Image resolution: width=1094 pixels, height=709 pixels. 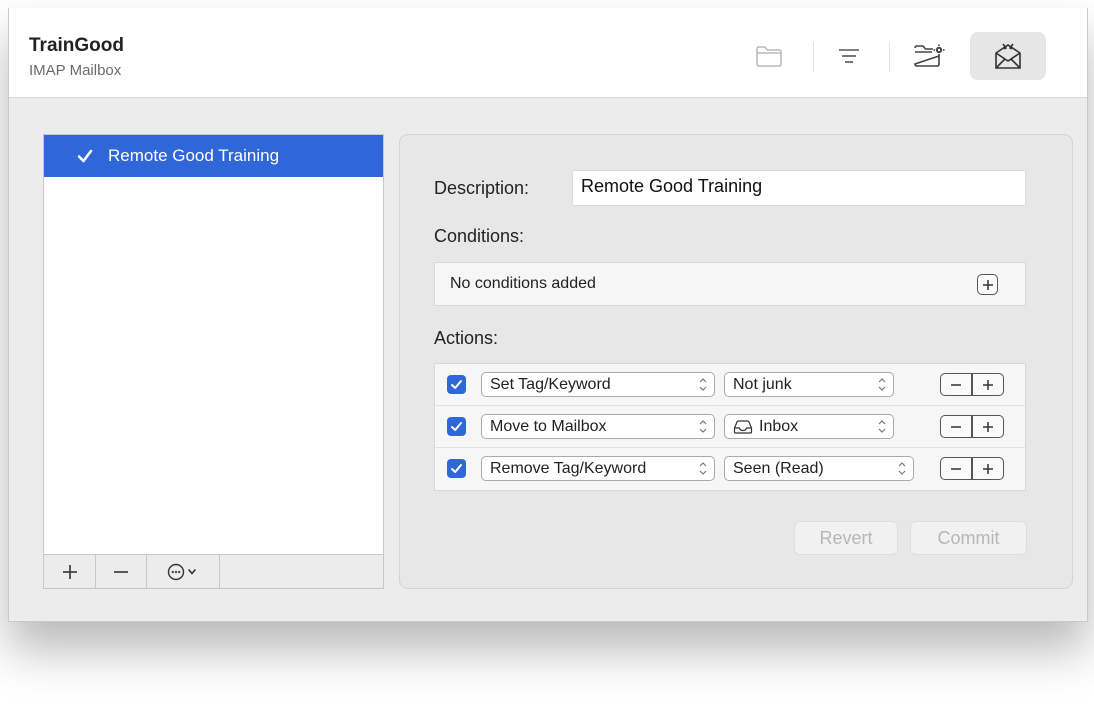 What do you see at coordinates (799, 188) in the screenshot?
I see `description-field: Remote Good Training` at bounding box center [799, 188].